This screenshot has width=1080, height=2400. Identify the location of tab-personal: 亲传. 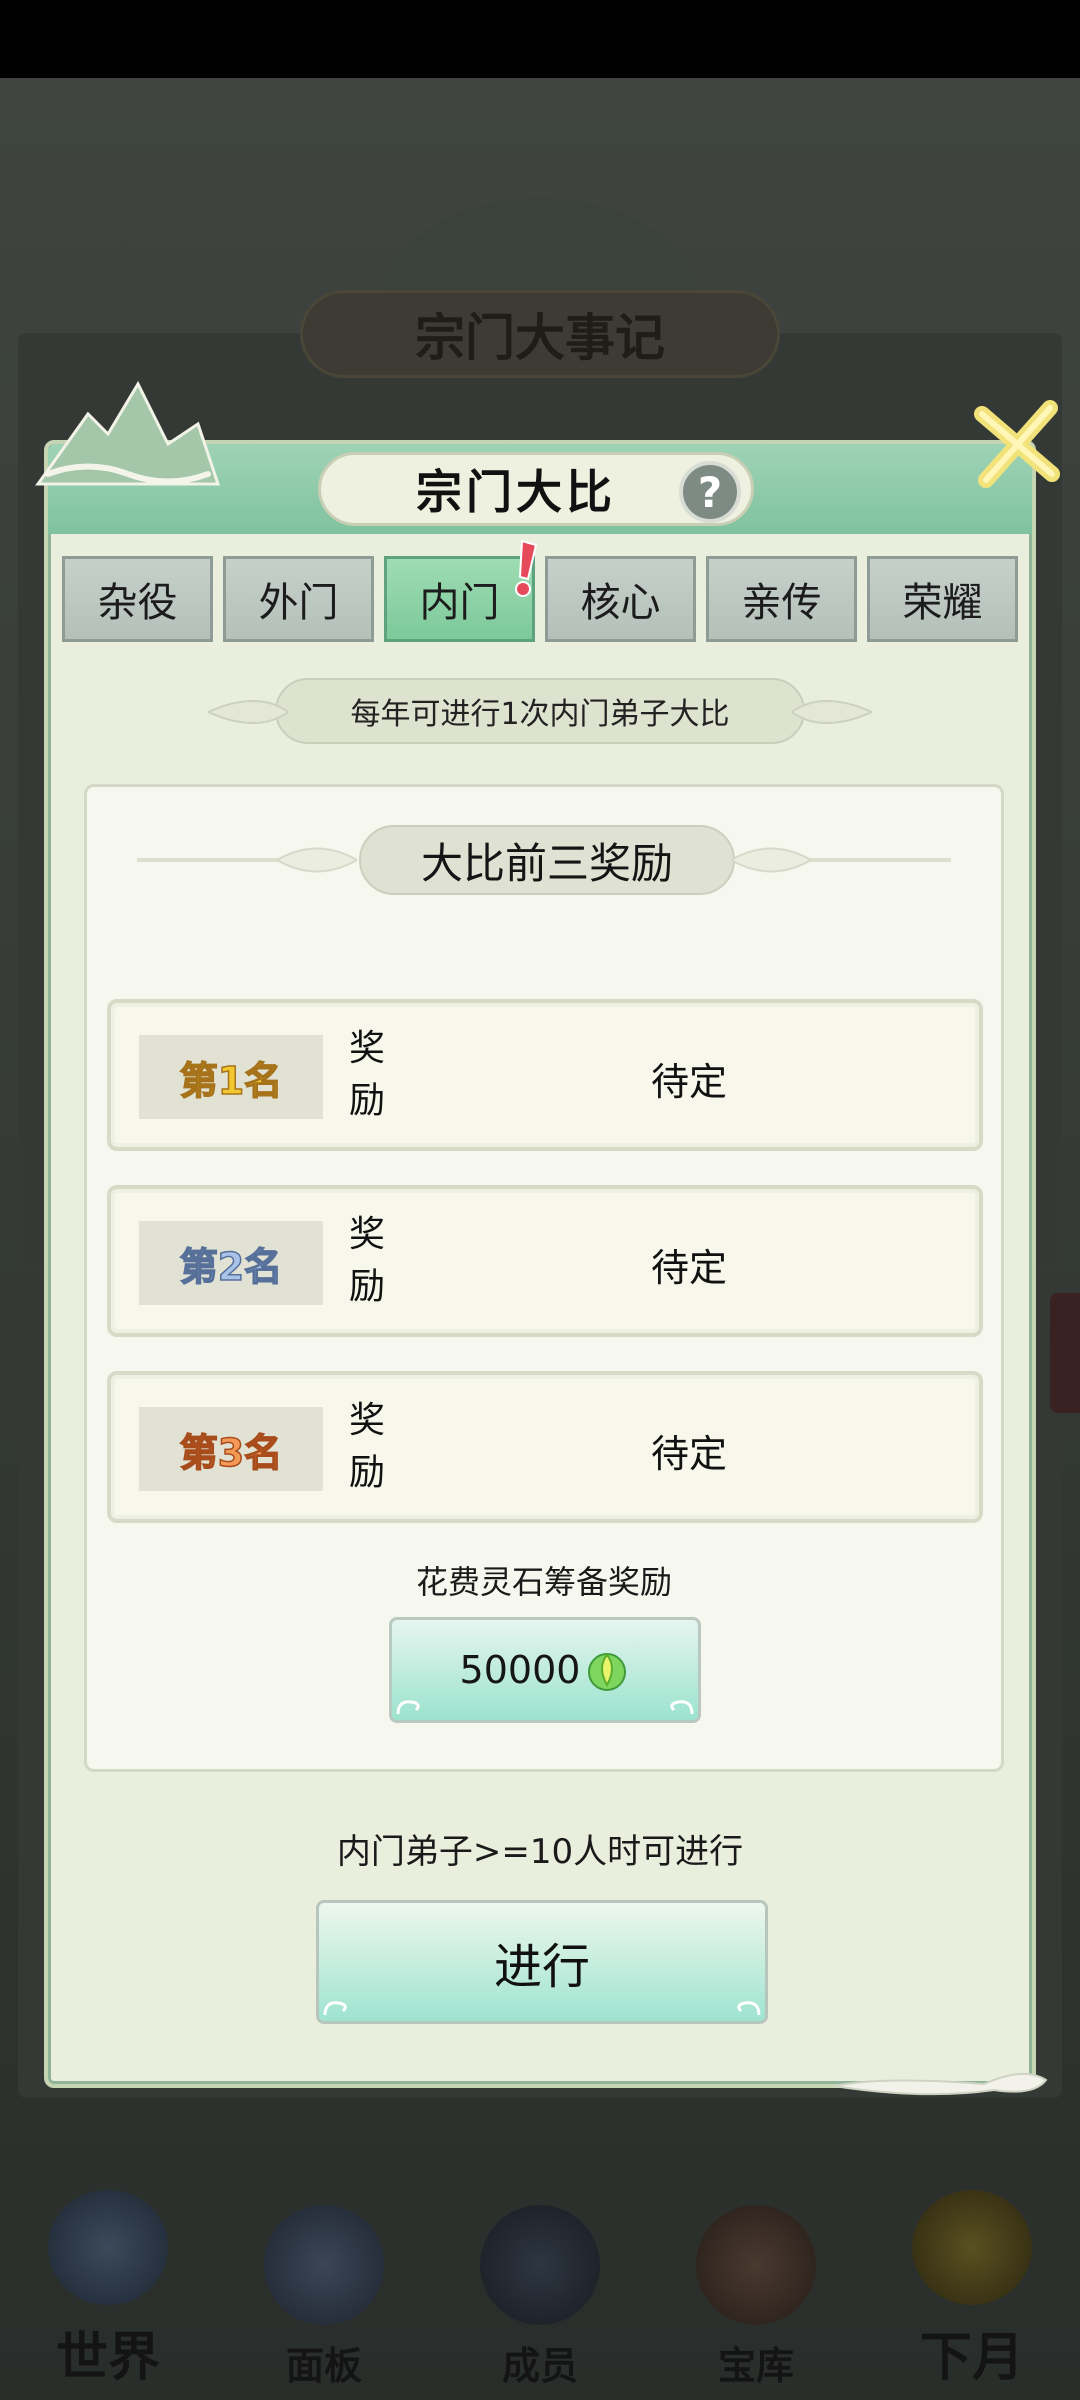
(781, 599).